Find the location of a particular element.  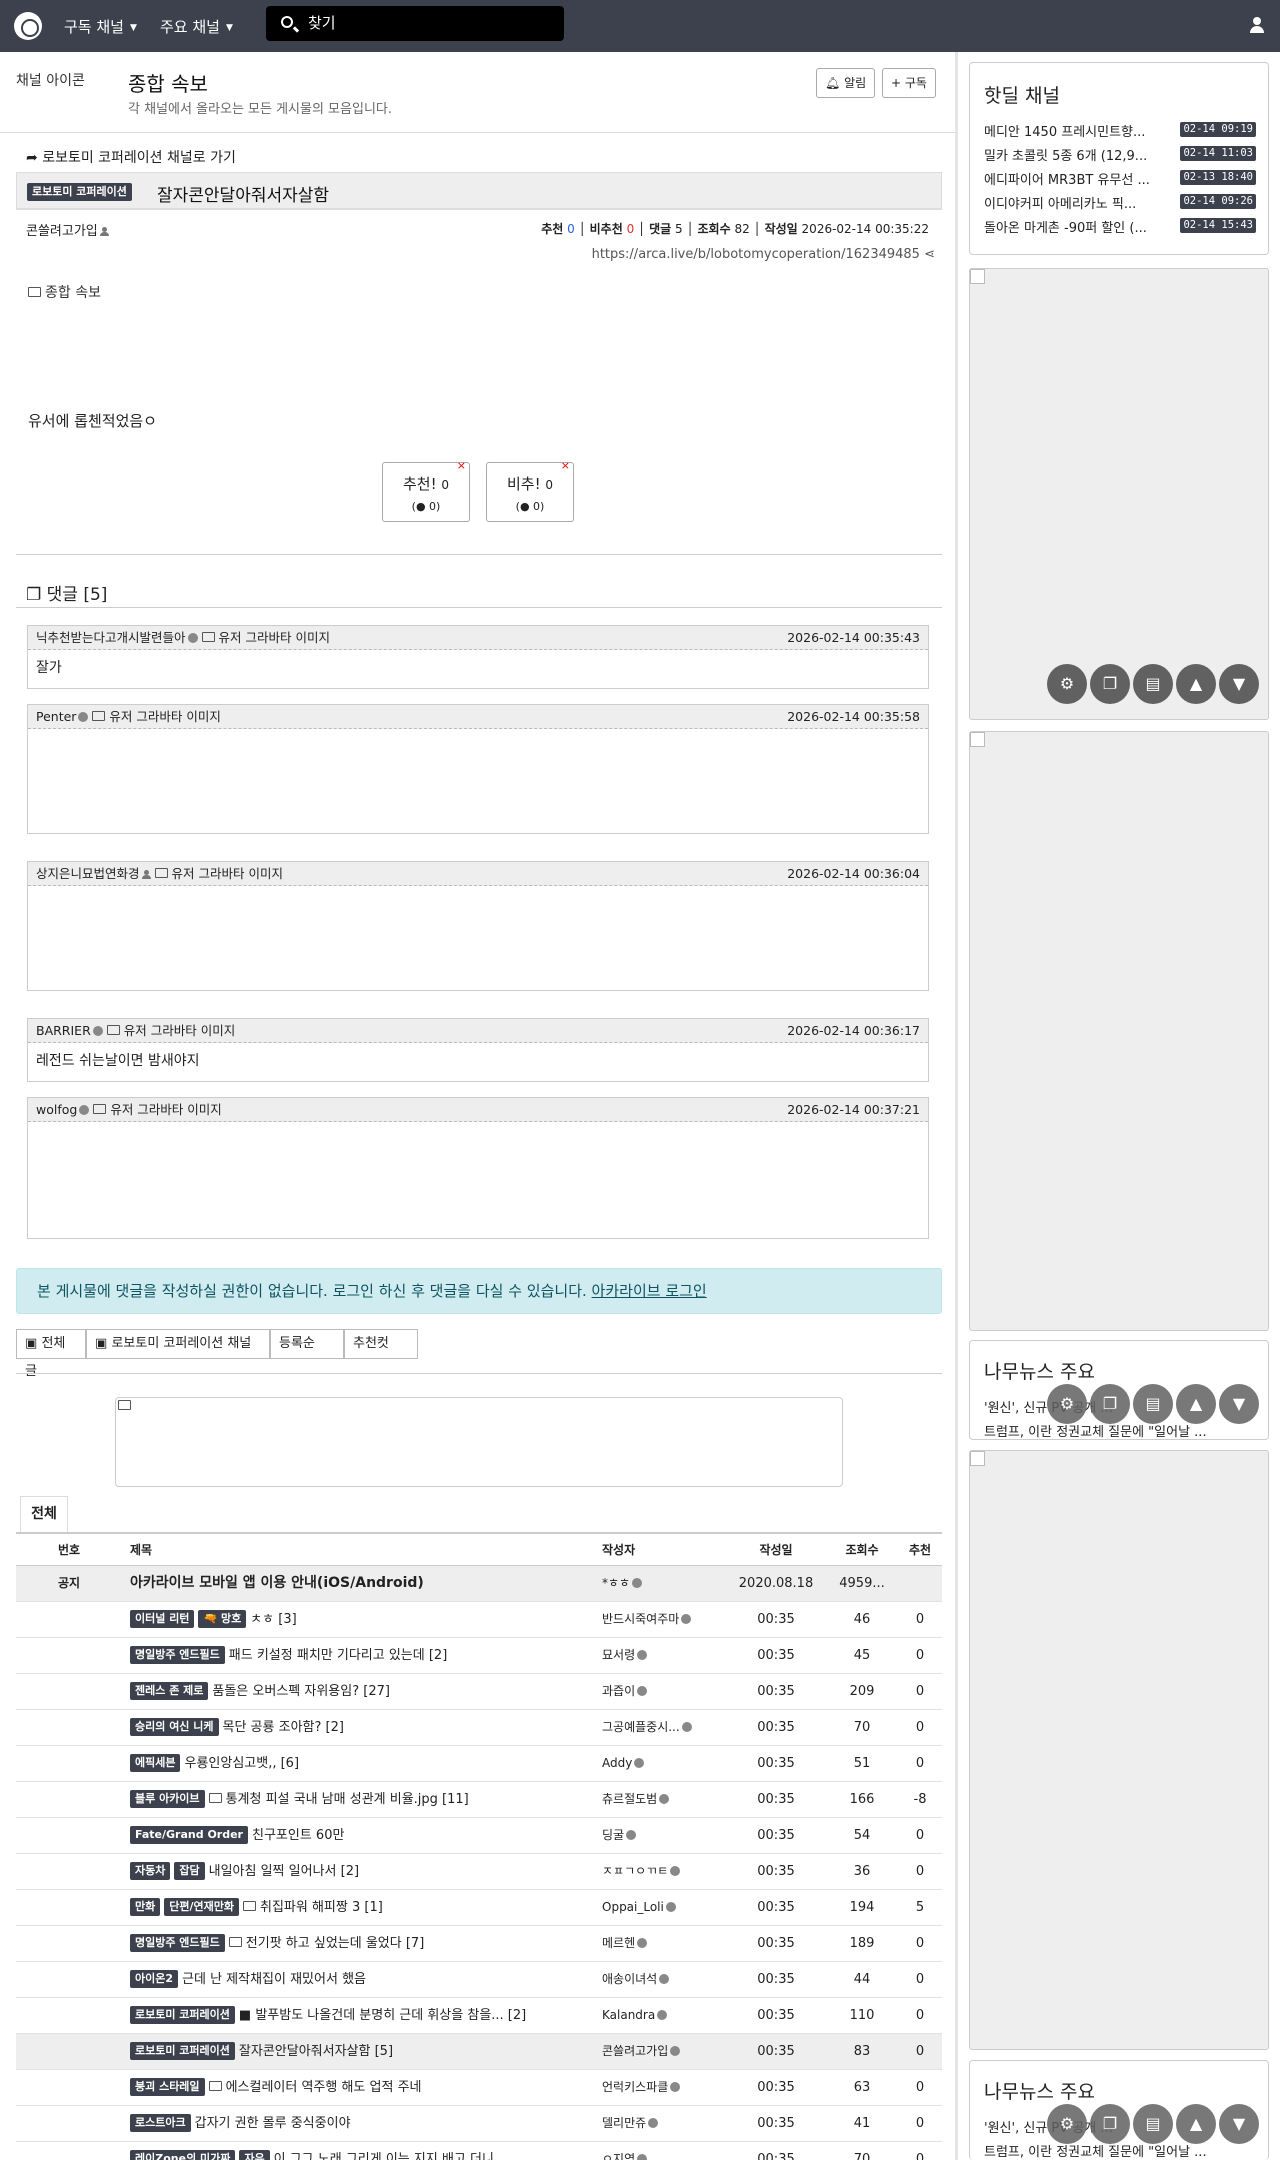

table-row: 이터널 리턴 🔫 망호 ㅊㅎ [3] 반드시죽여주마 00:35 46 0 is located at coordinates (479, 1620).